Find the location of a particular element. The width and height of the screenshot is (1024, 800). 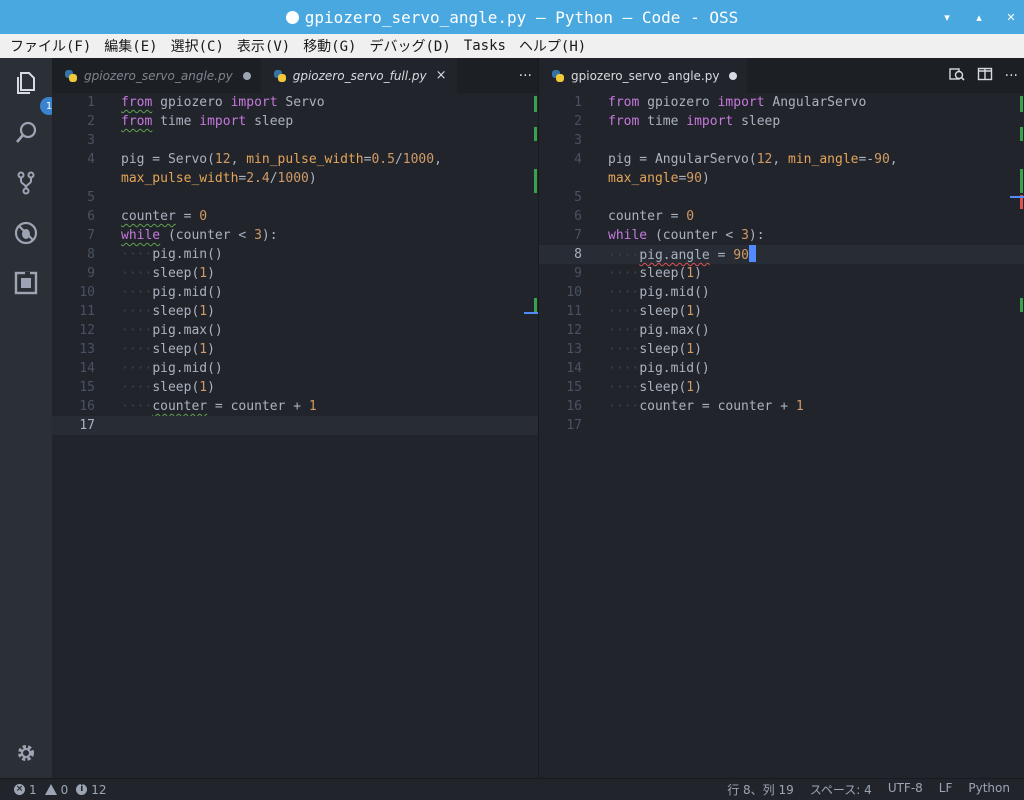

menu-selection: 選択(C) is located at coordinates (197, 46).